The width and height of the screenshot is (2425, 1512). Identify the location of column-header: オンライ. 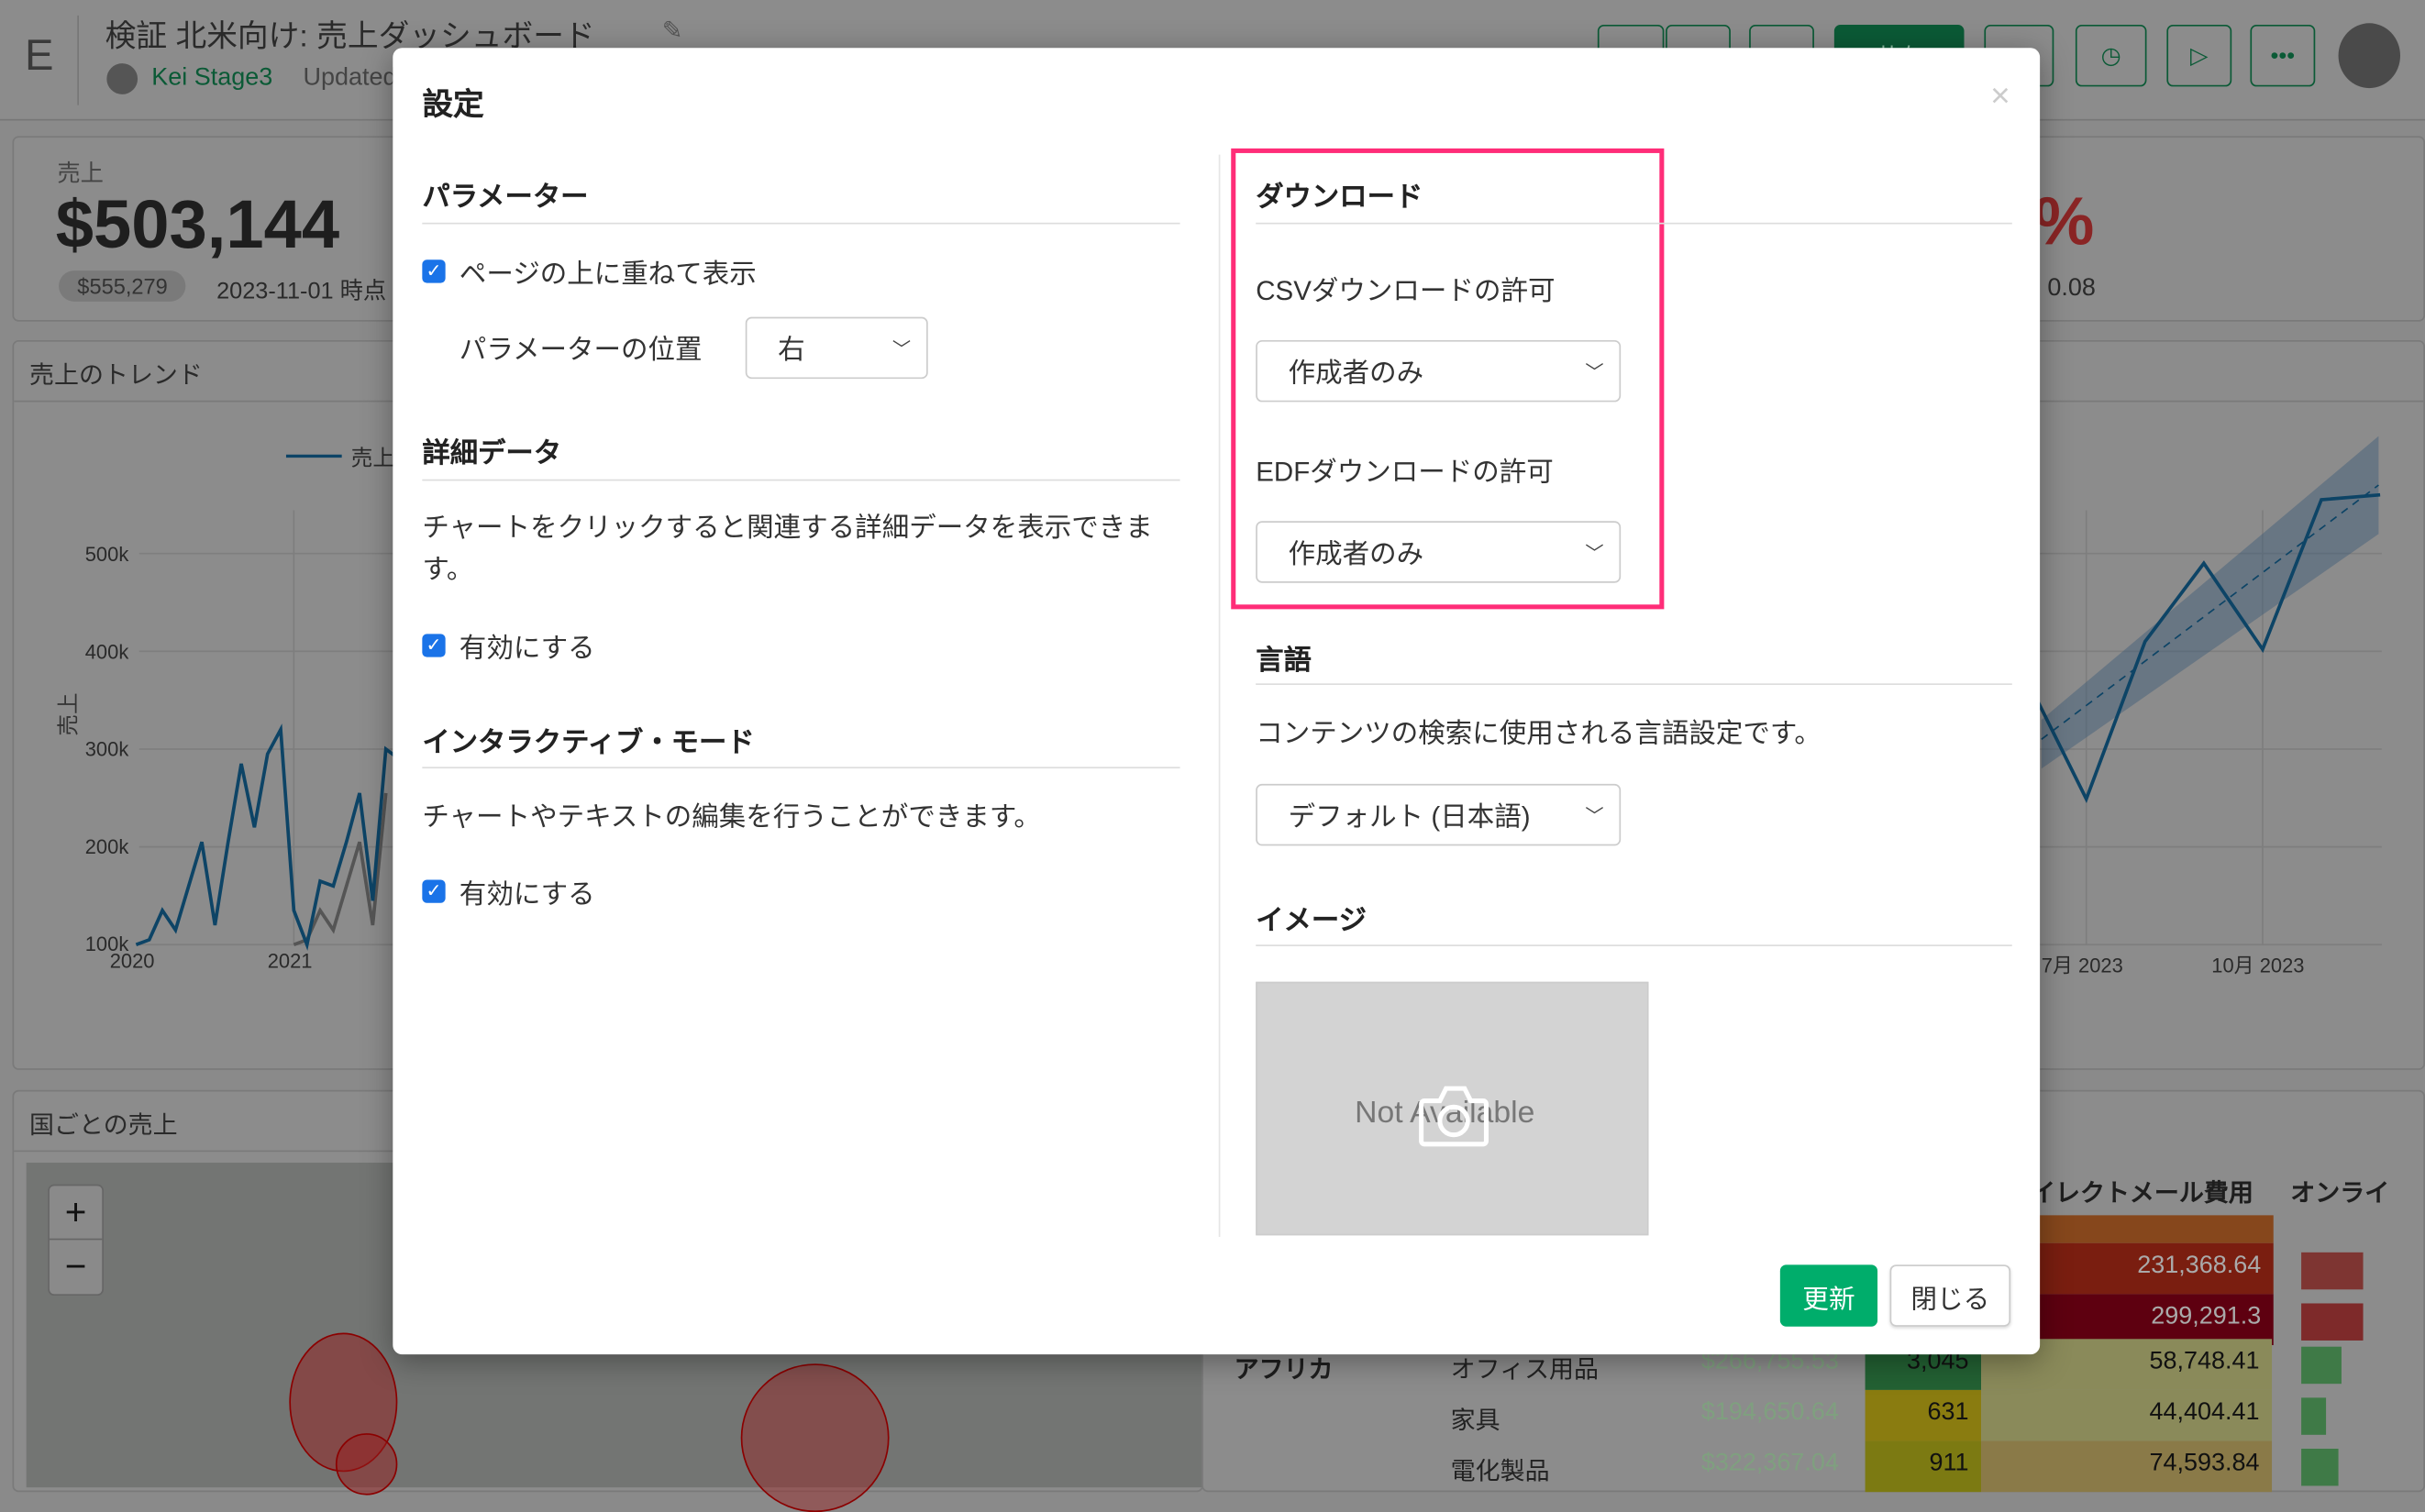
(2339, 1190).